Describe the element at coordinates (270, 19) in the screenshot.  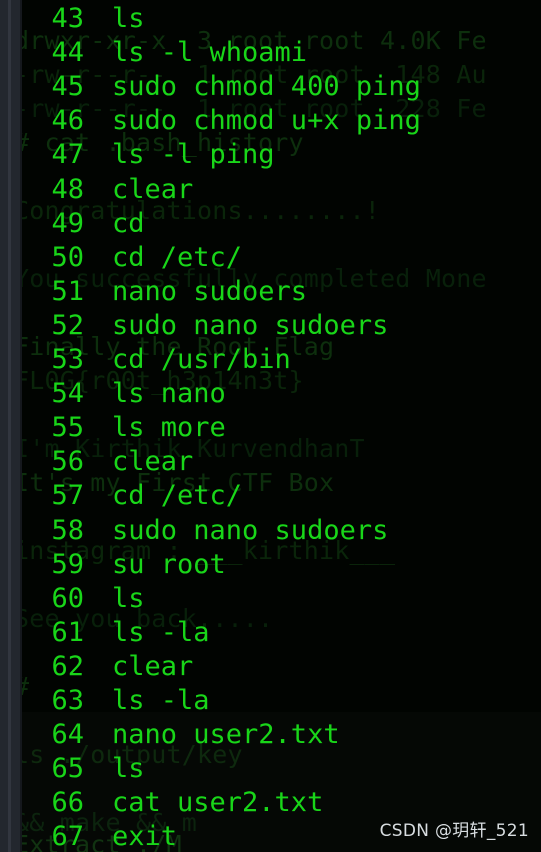
I see `history-row: 43 ls` at that location.